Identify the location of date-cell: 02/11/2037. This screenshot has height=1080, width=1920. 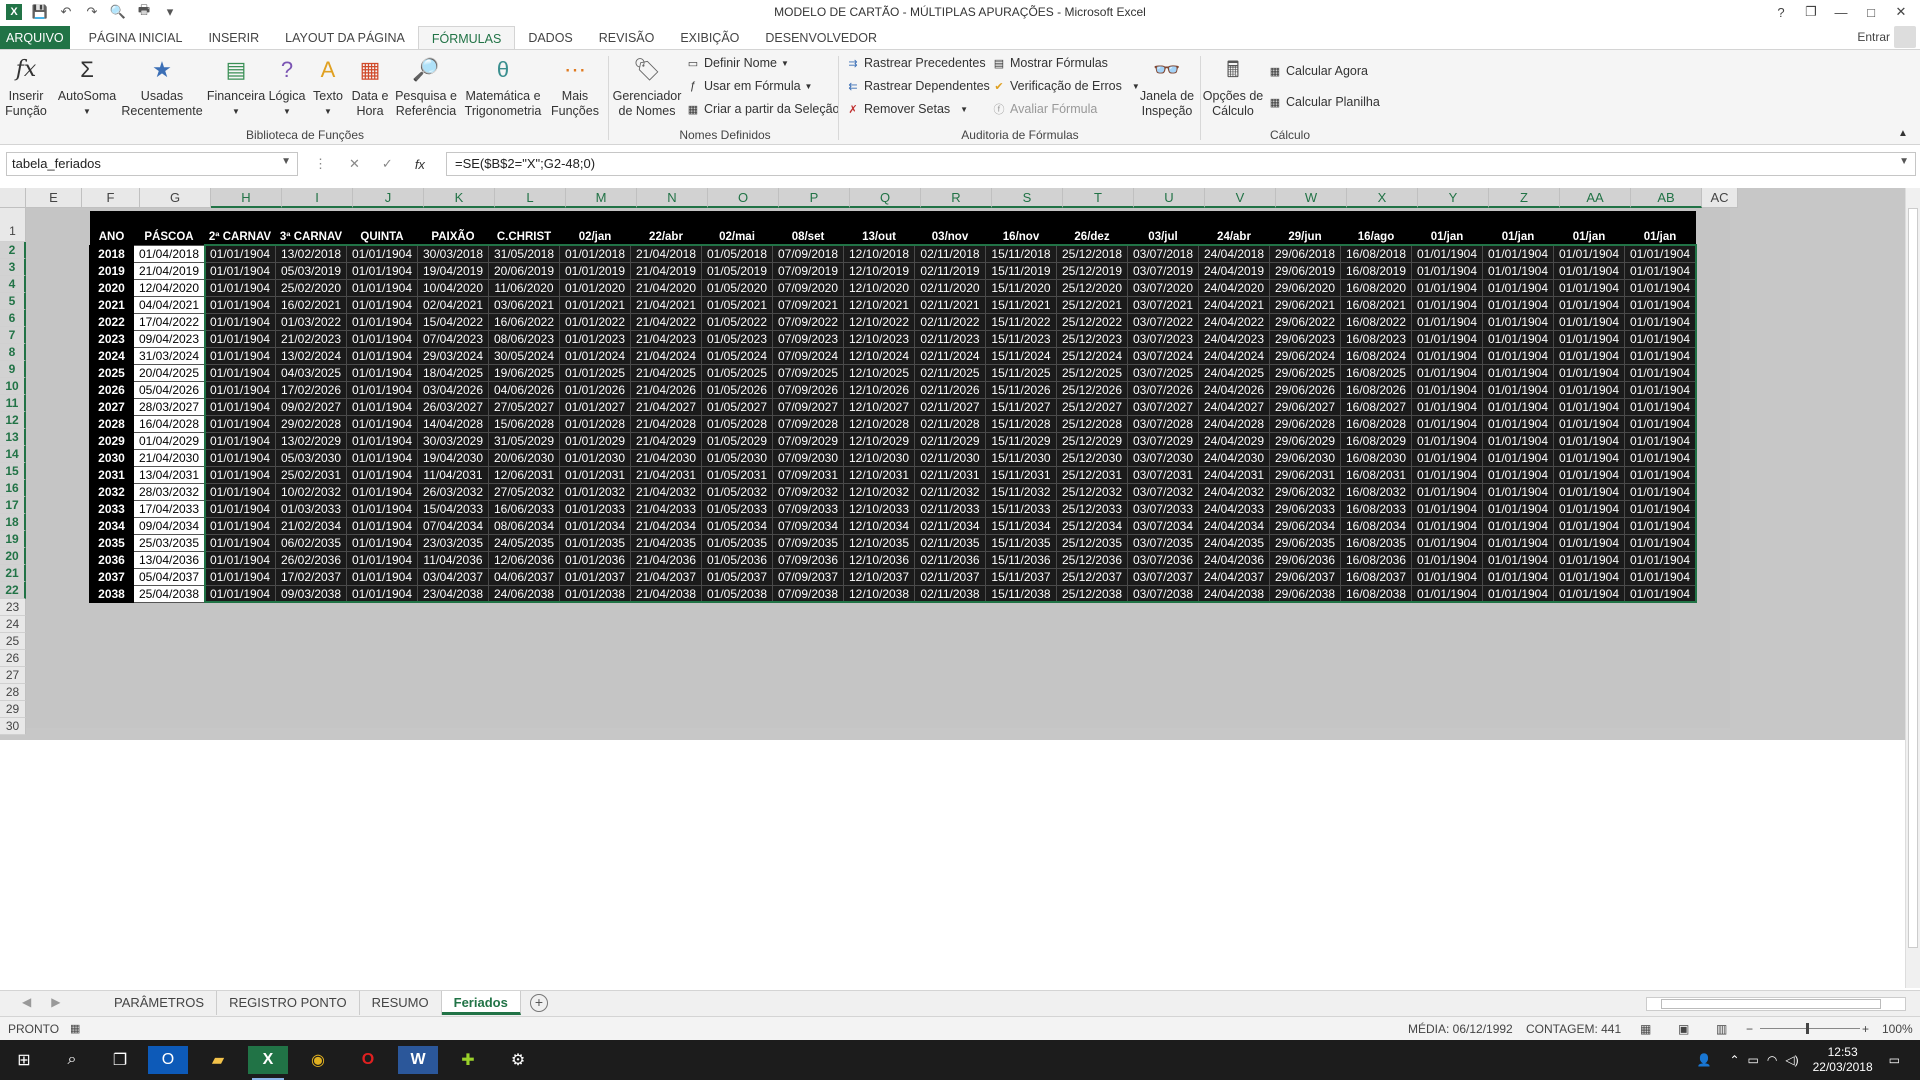
(950, 576).